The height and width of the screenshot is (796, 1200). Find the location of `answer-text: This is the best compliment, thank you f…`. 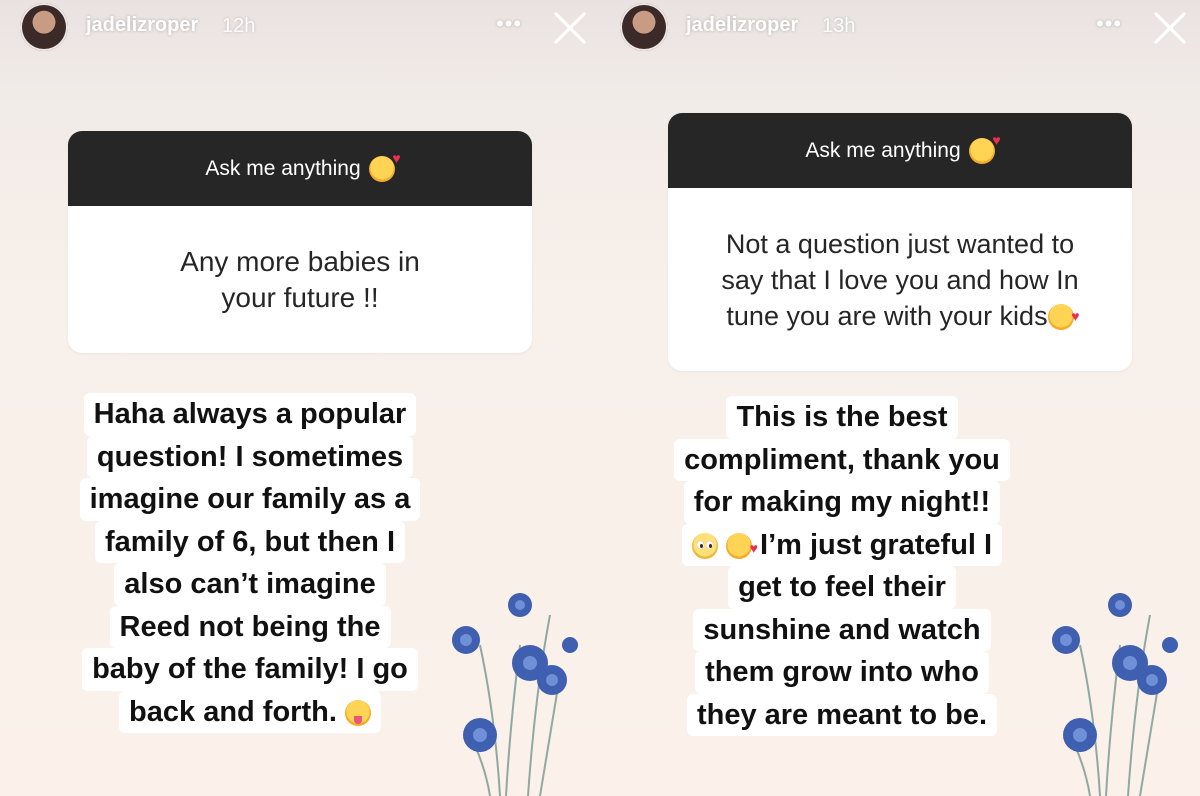

answer-text: This is the best compliment, thank you f… is located at coordinates (842, 566).